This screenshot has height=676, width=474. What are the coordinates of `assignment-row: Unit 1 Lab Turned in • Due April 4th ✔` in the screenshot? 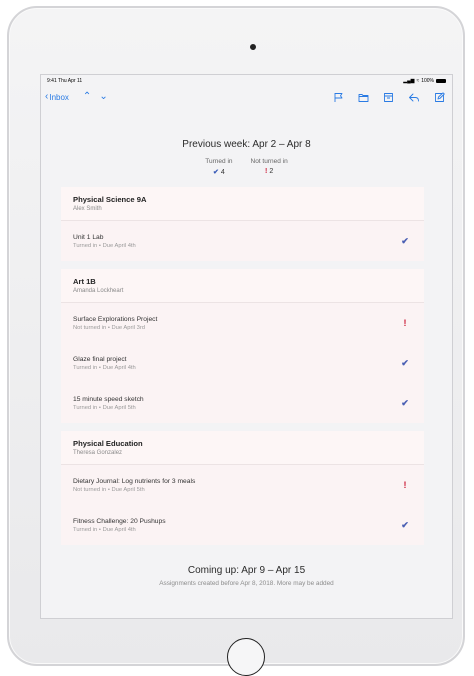 It's located at (242, 241).